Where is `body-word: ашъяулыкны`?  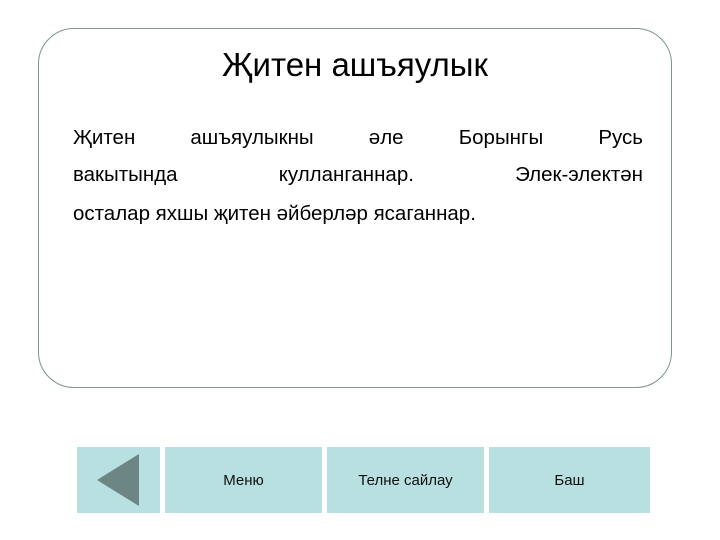 body-word: ашъяулыкны is located at coordinates (252, 137).